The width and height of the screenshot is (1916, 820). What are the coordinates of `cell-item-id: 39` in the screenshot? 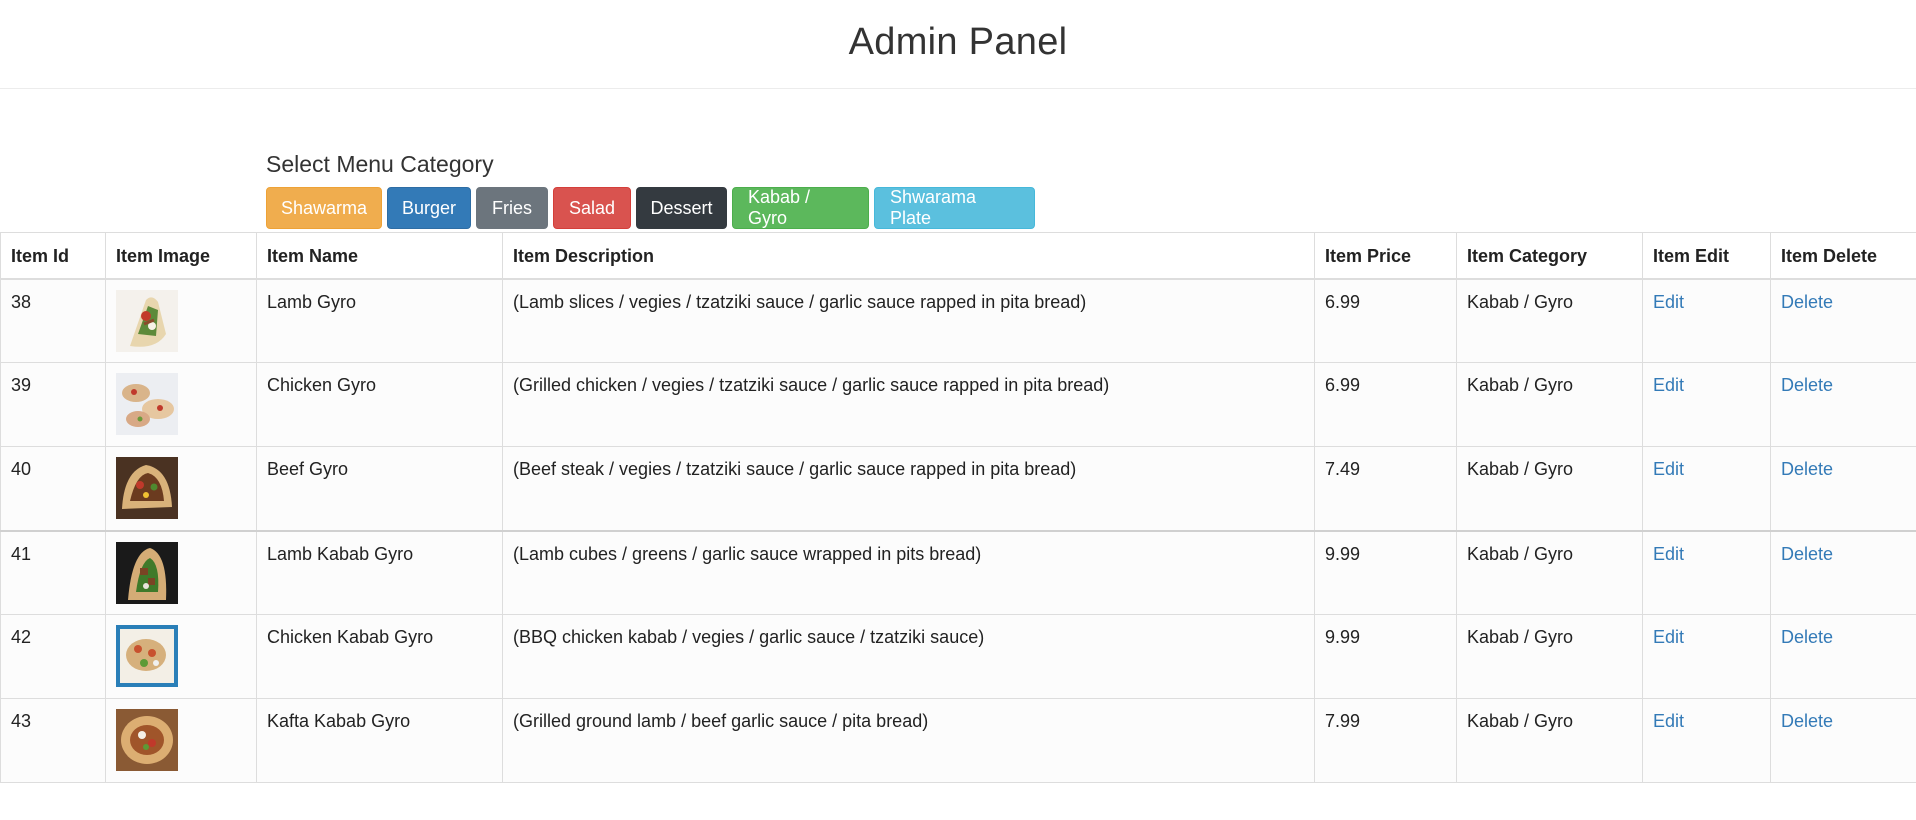 It's located at (53, 404).